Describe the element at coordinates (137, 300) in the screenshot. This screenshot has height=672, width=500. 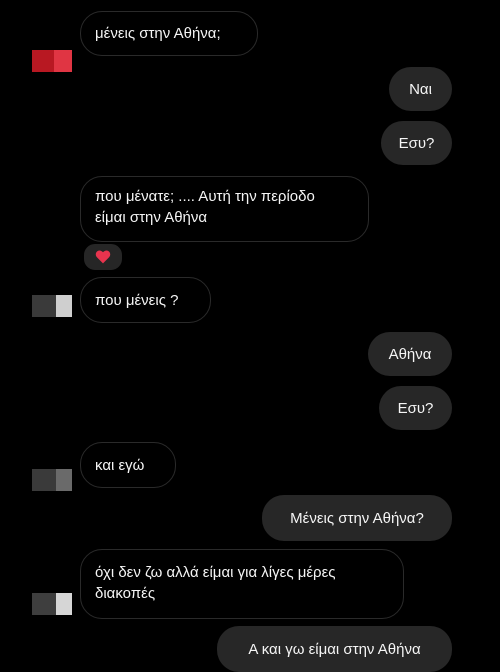
I see `message-text: που μένεις ?` at that location.